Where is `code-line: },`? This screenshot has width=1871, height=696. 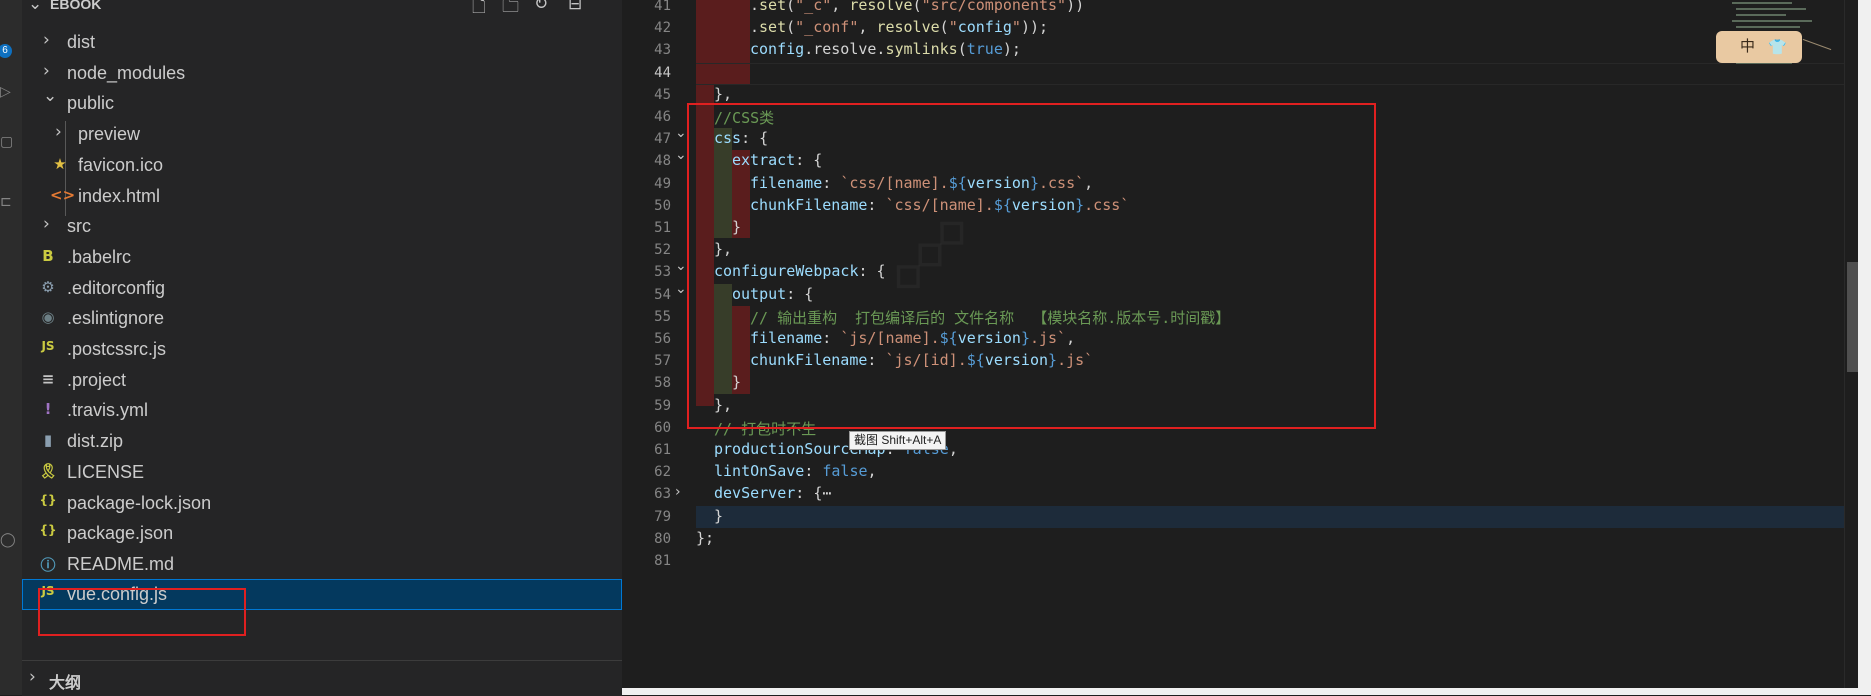
code-line: }, is located at coordinates (723, 94).